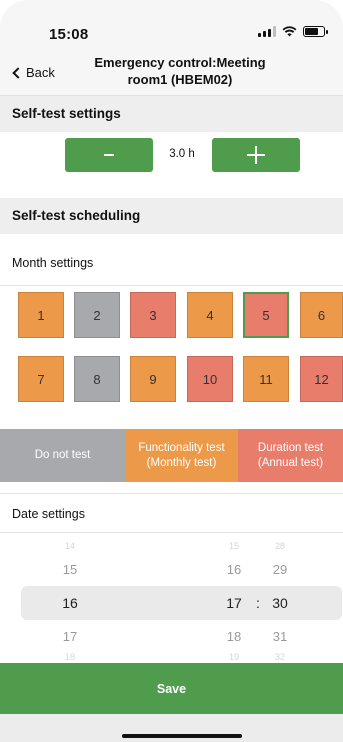 Image resolution: width=343 pixels, height=742 pixels. Describe the element at coordinates (280, 603) in the screenshot. I see `picker-minute-selected: 30` at that location.